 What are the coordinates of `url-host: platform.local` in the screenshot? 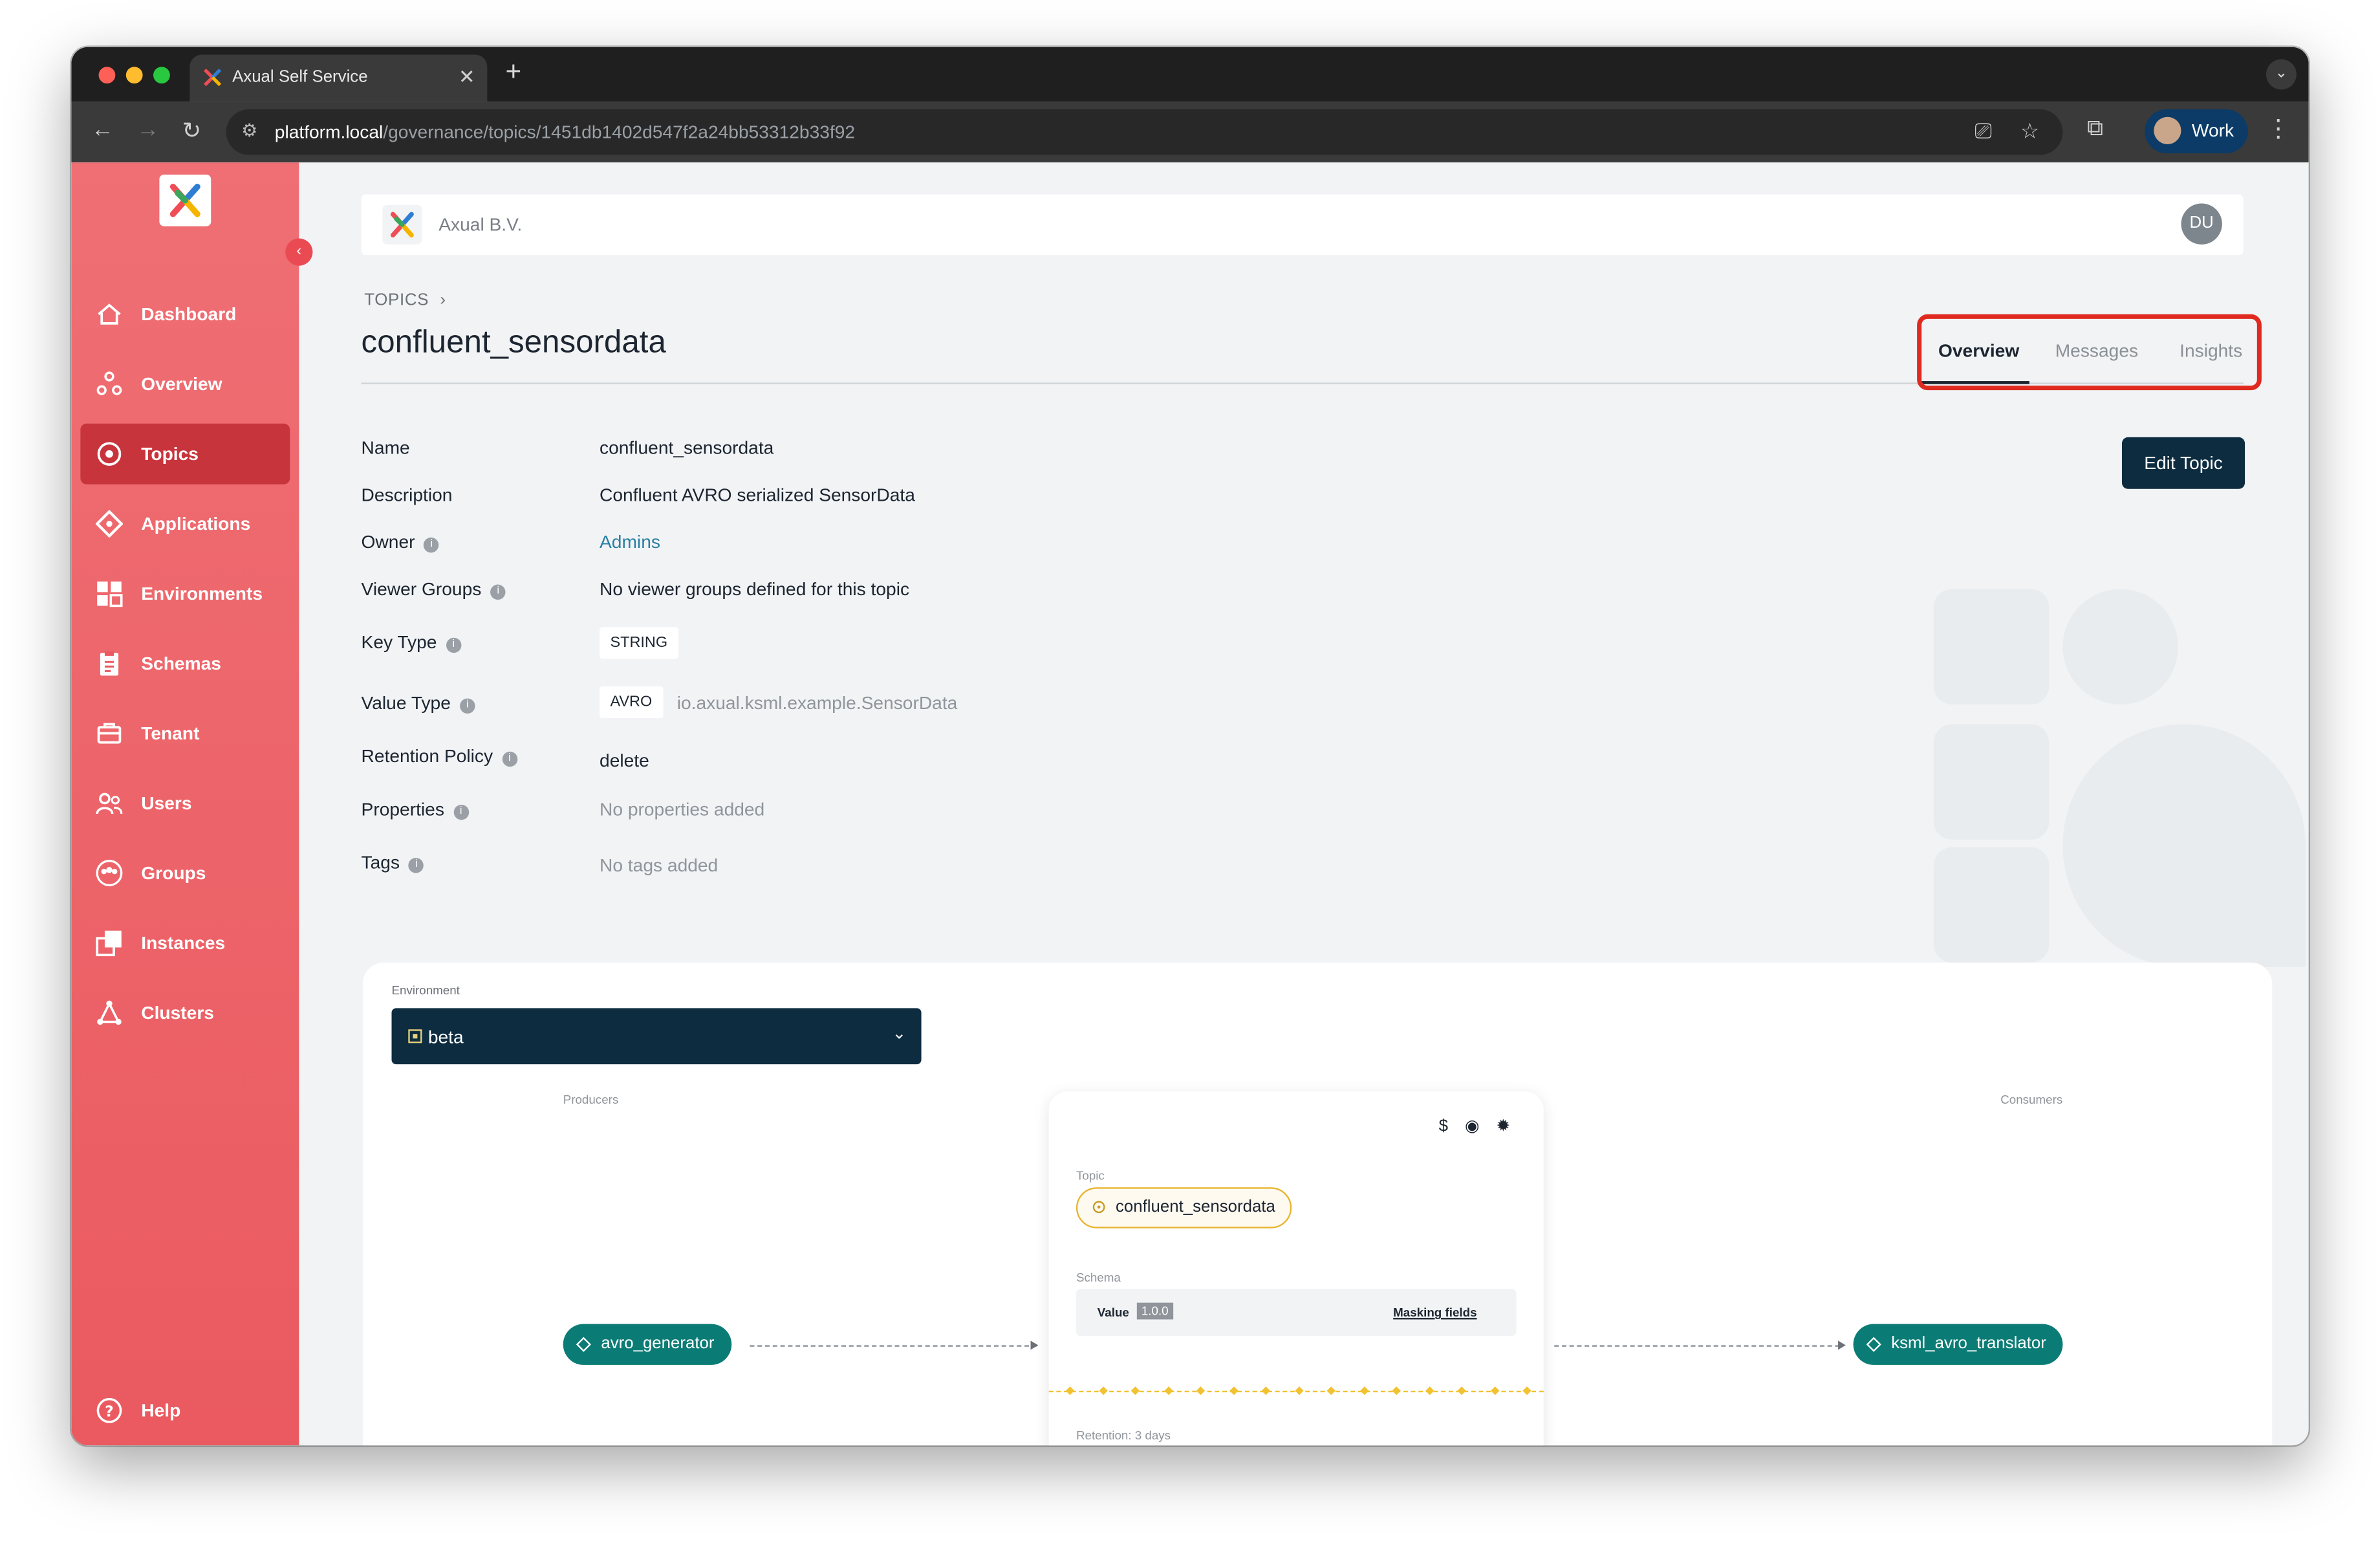 It's located at (329, 132).